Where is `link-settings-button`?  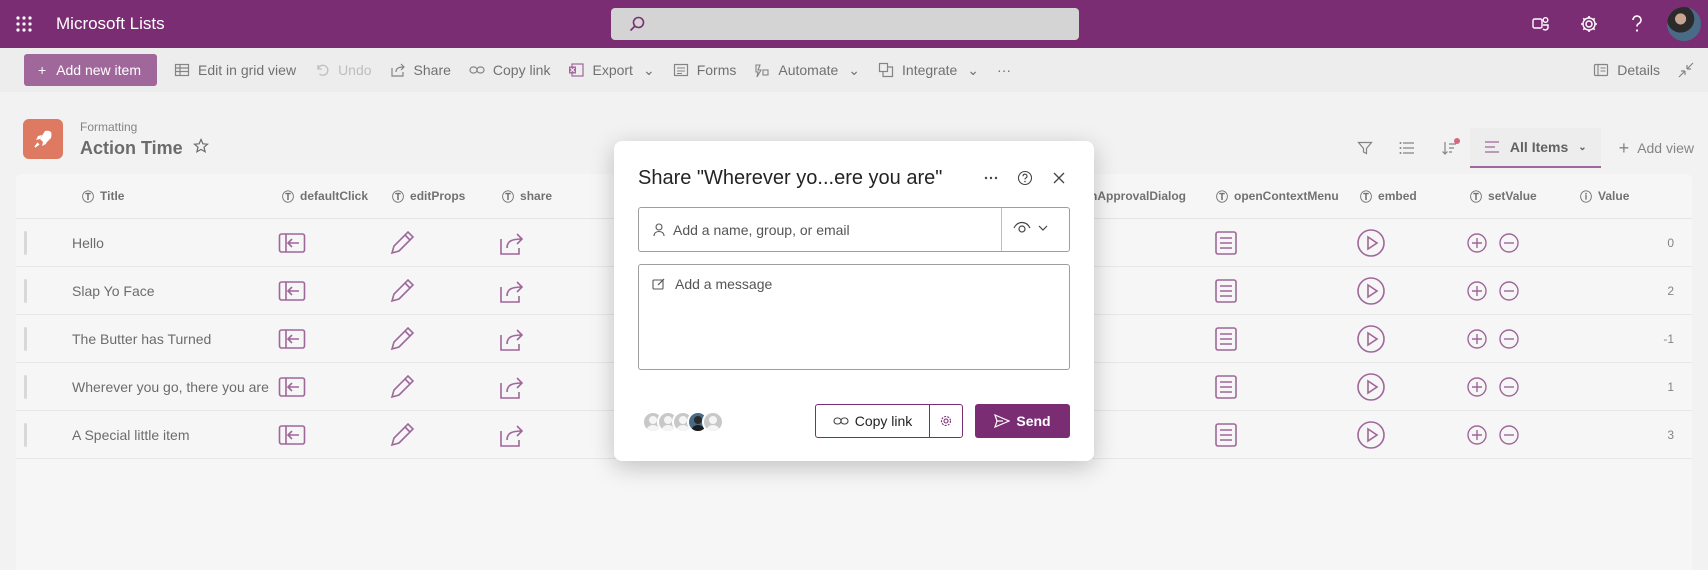 link-settings-button is located at coordinates (946, 421).